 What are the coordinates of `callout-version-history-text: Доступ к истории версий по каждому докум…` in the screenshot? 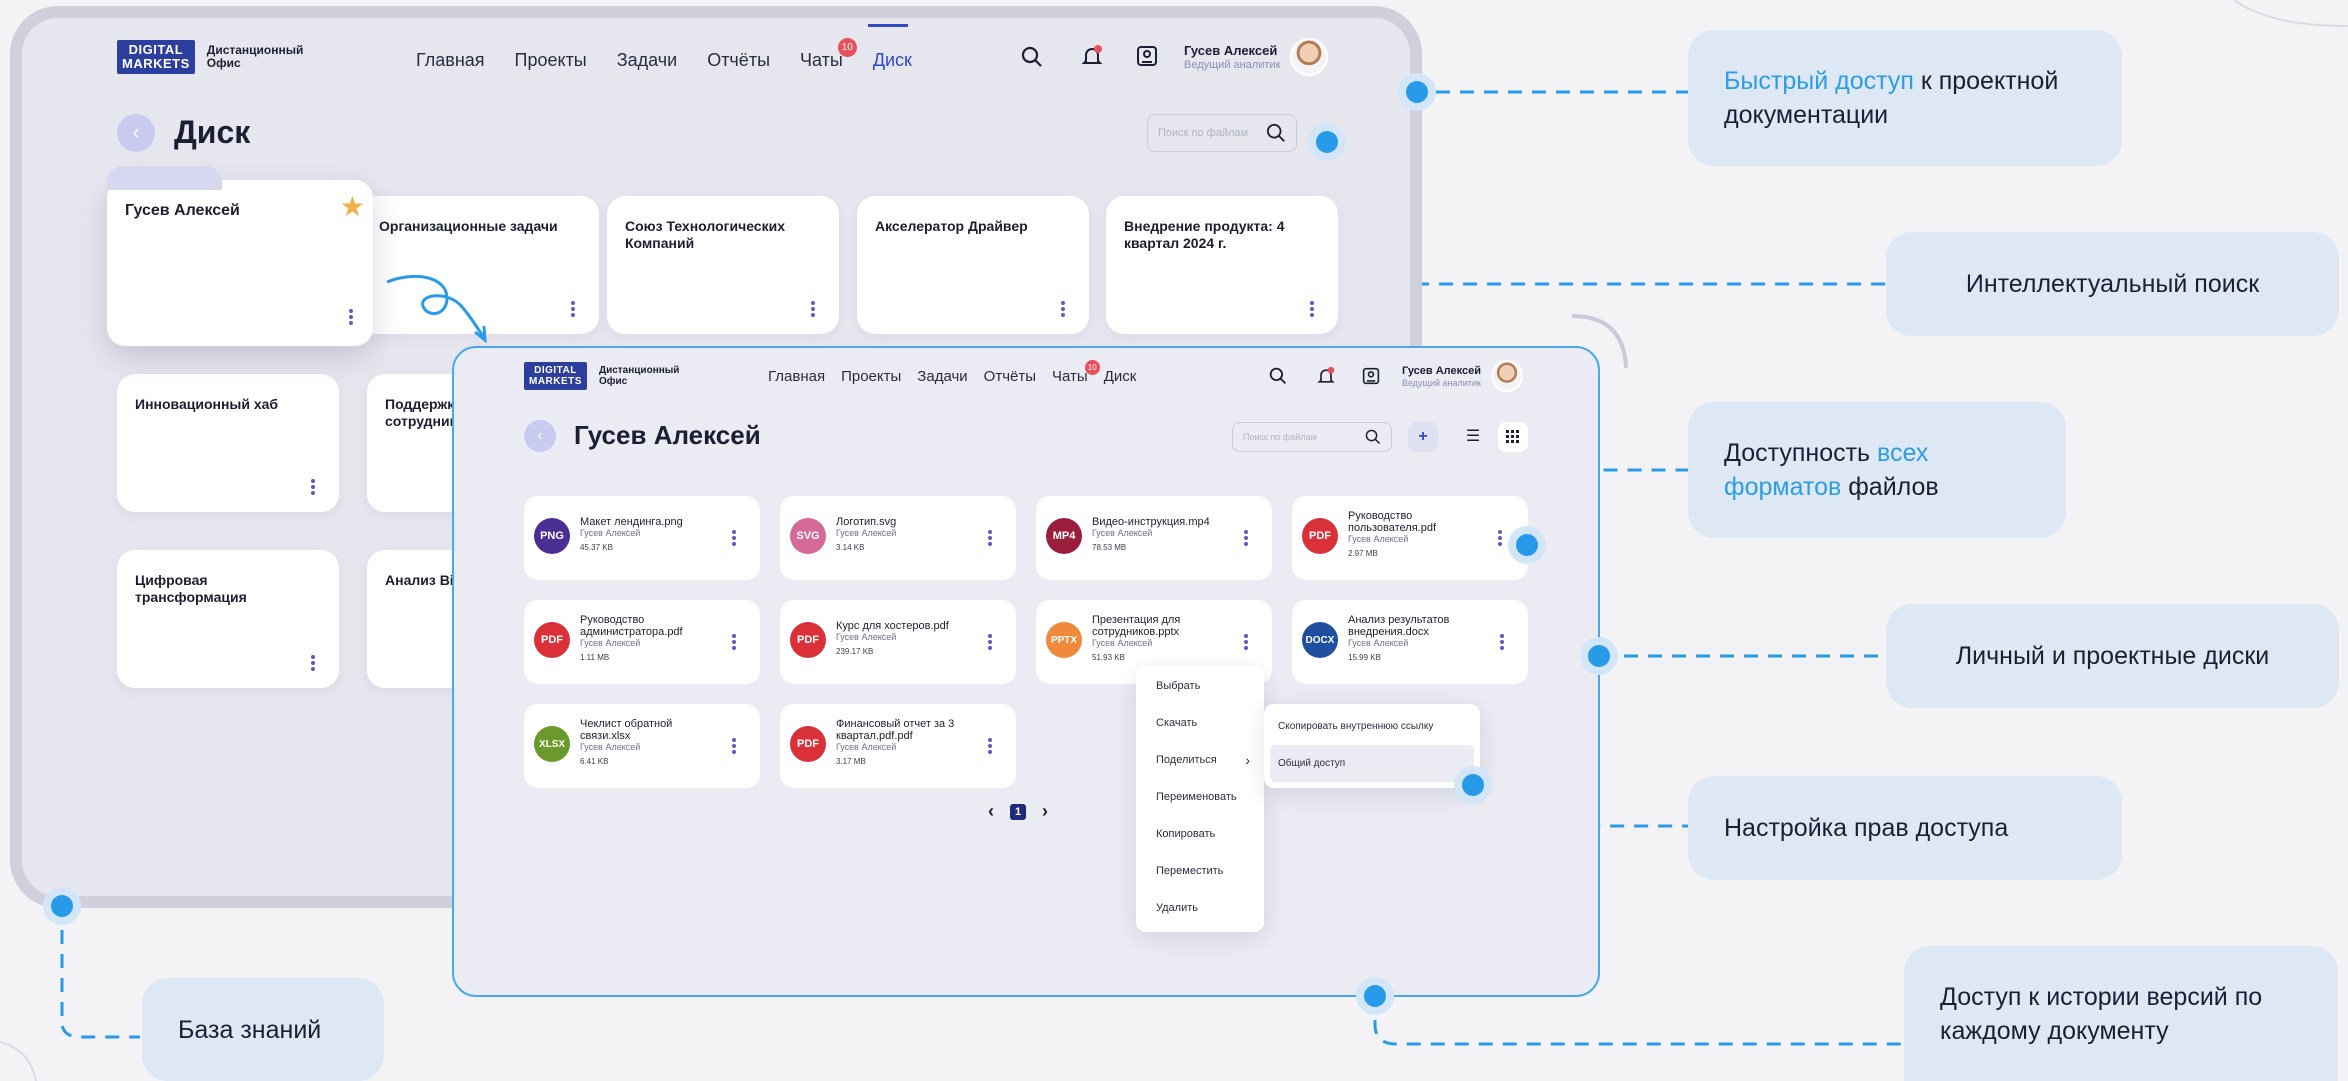 It's located at (2101, 1013).